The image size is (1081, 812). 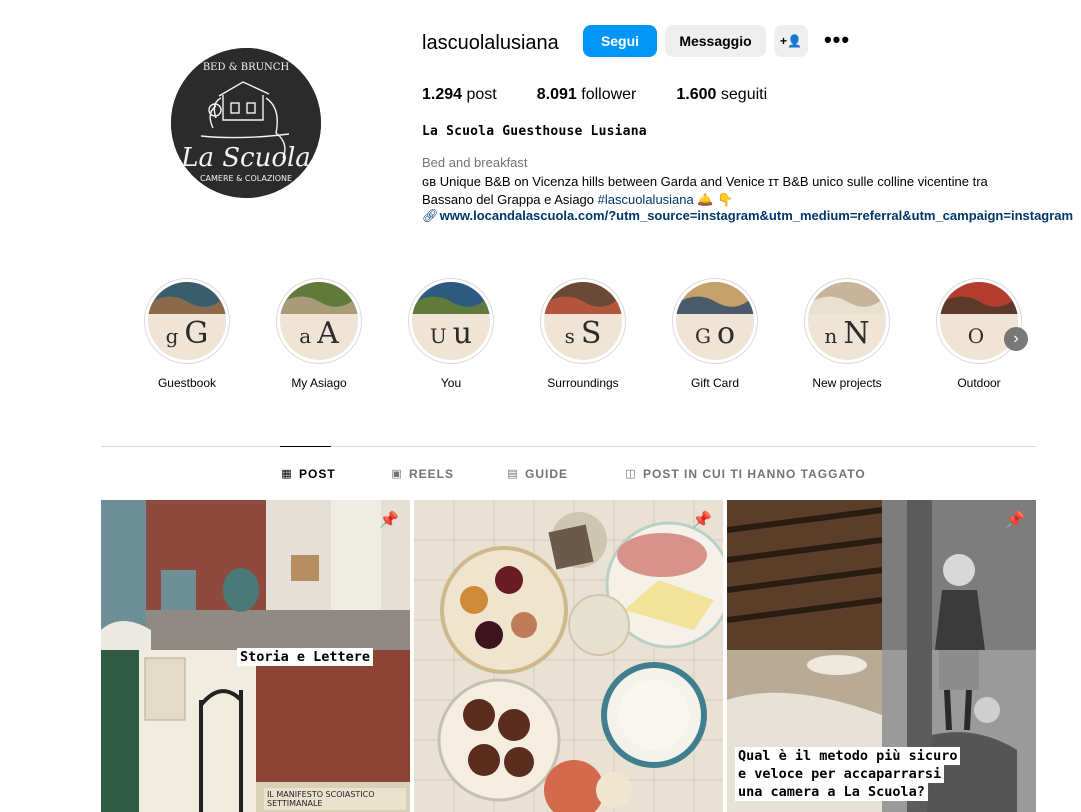 What do you see at coordinates (744, 94) in the screenshot?
I see `following-label: seguiti` at bounding box center [744, 94].